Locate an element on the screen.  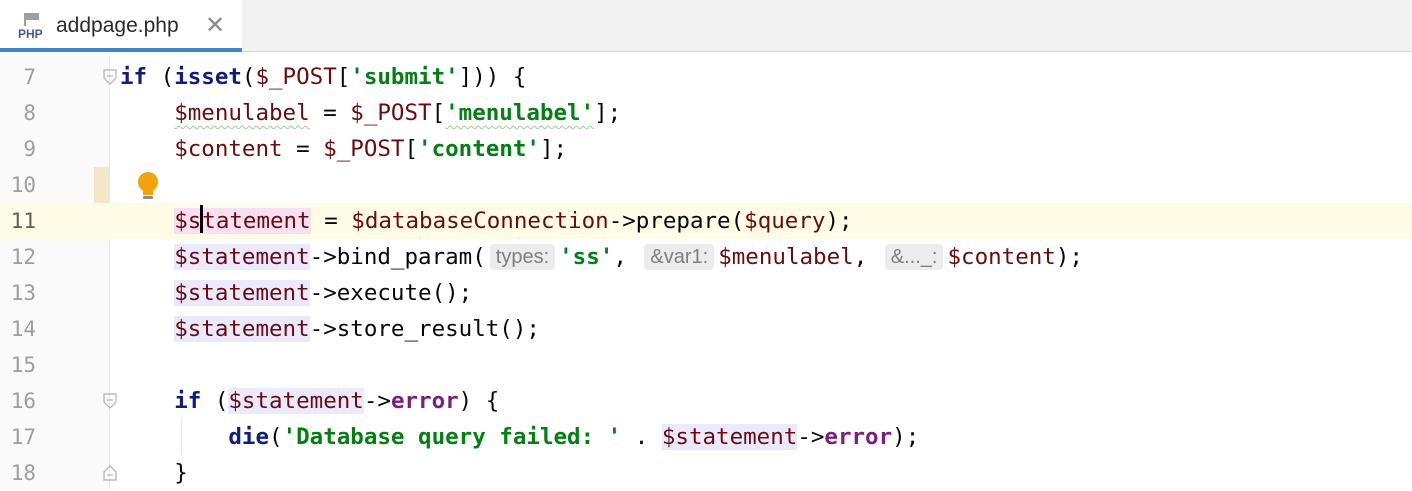
lightbulb-intention-icon is located at coordinates (149, 187).